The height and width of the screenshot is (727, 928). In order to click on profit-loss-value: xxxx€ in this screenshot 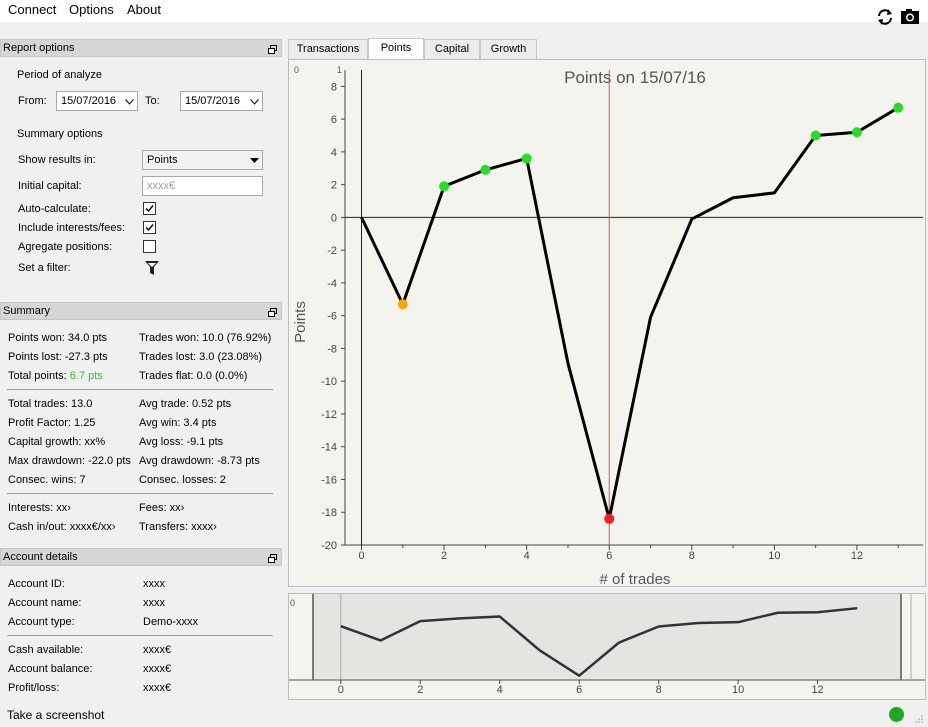, I will do `click(157, 688)`.